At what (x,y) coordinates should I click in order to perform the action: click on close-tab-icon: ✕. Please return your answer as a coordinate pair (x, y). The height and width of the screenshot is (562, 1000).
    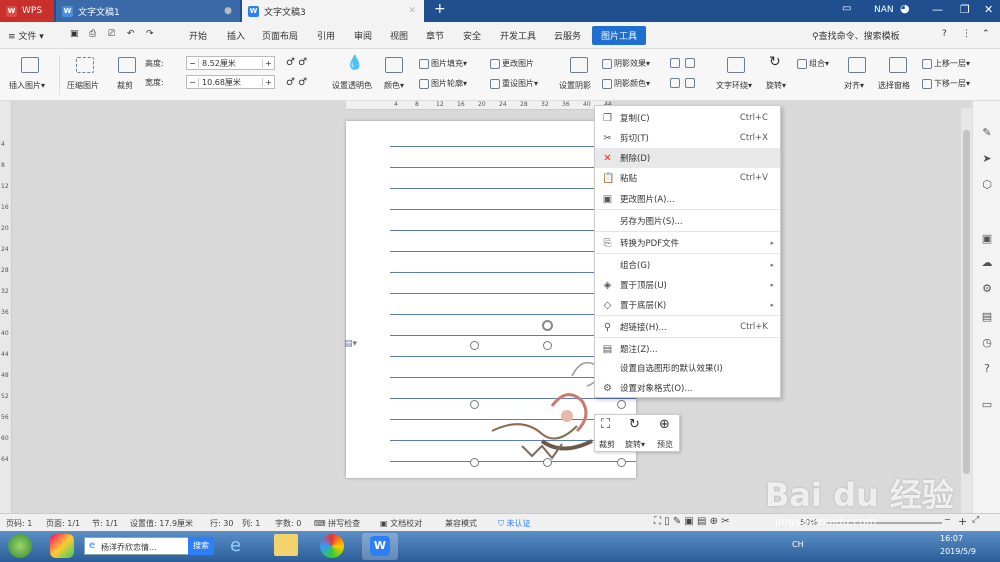
    Looking at the image, I should click on (412, 11).